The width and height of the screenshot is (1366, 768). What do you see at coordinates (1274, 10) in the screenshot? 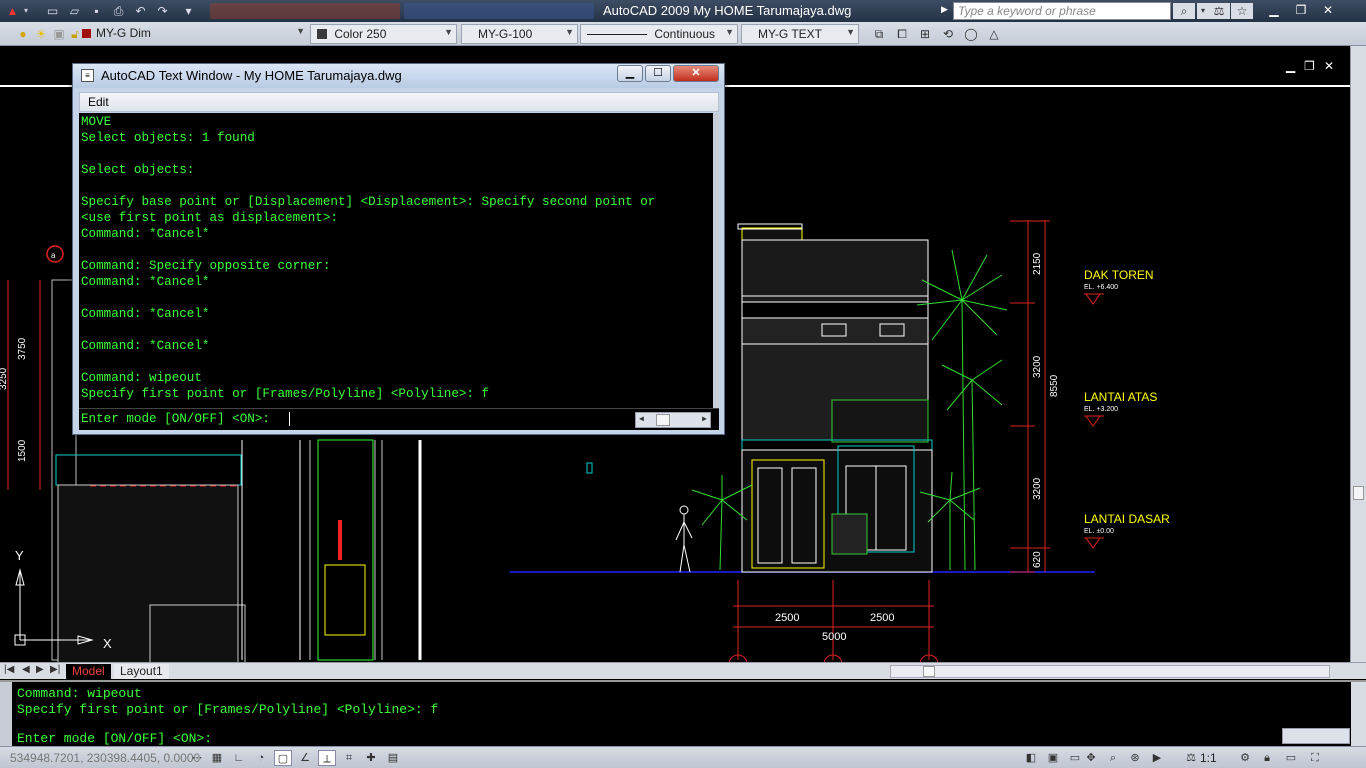
I see `minimize-icon: ▁` at bounding box center [1274, 10].